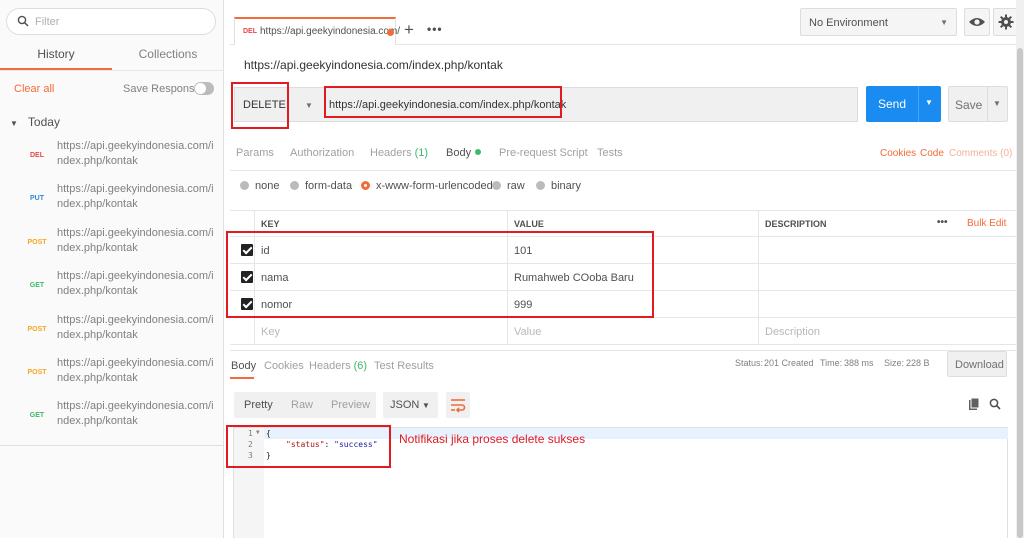 Image resolution: width=1024 pixels, height=538 pixels. Describe the element at coordinates (932, 153) in the screenshot. I see `code-link: Code` at that location.